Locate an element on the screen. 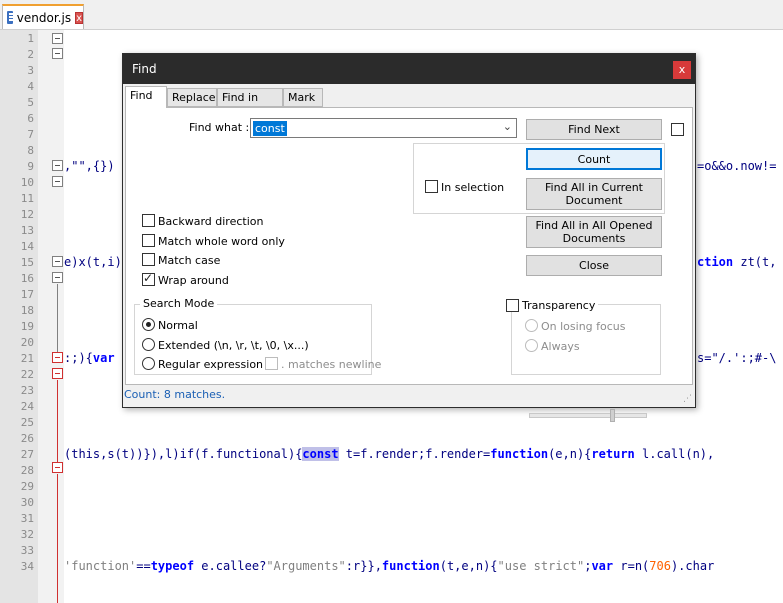 The width and height of the screenshot is (783, 603). code-line-15-right: ction zt(t, is located at coordinates (737, 262).